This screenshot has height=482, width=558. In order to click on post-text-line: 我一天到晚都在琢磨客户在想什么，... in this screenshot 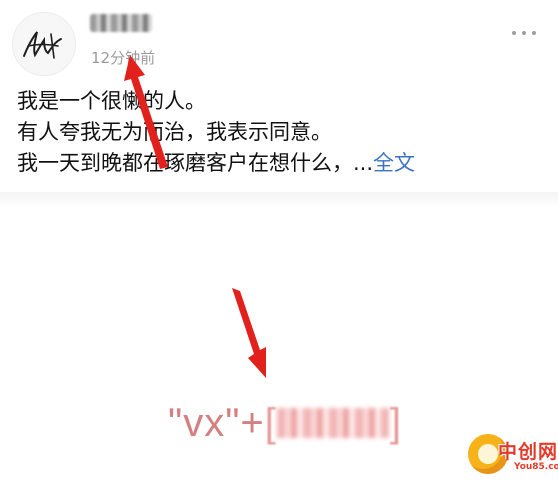, I will do `click(195, 163)`.